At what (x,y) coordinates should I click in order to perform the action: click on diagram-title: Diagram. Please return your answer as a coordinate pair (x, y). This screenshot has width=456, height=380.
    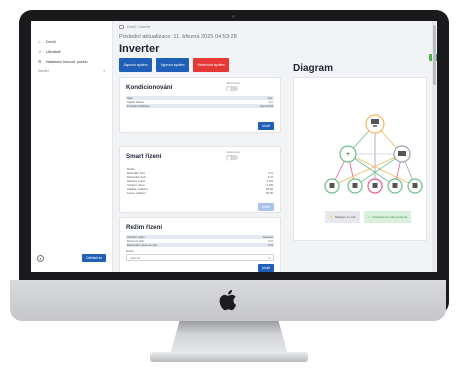
    Looking at the image, I should click on (313, 68).